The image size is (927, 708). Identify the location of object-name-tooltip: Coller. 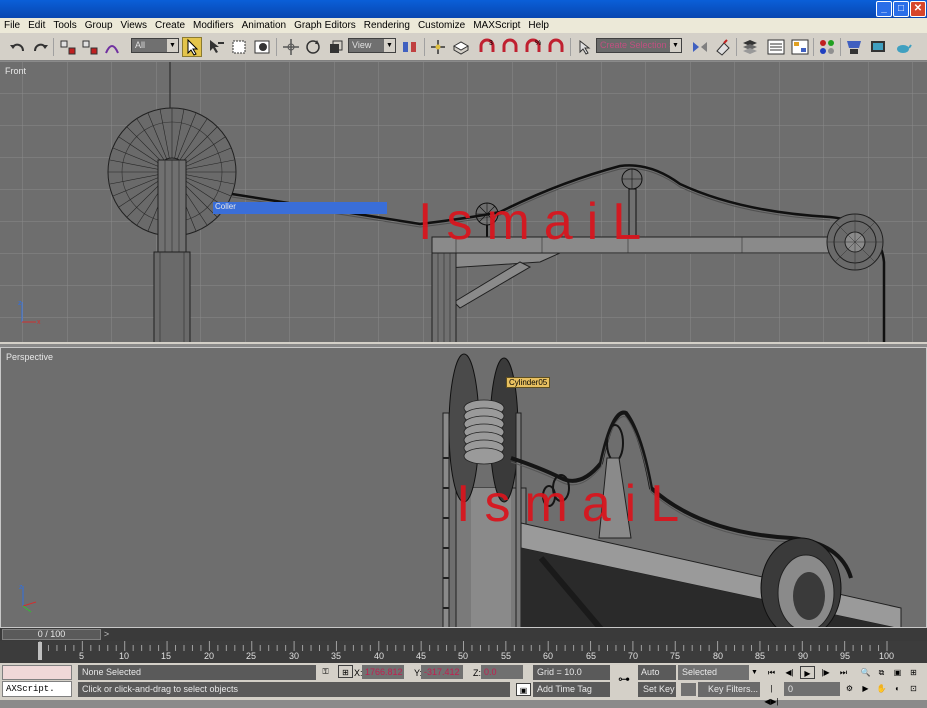
(300, 208).